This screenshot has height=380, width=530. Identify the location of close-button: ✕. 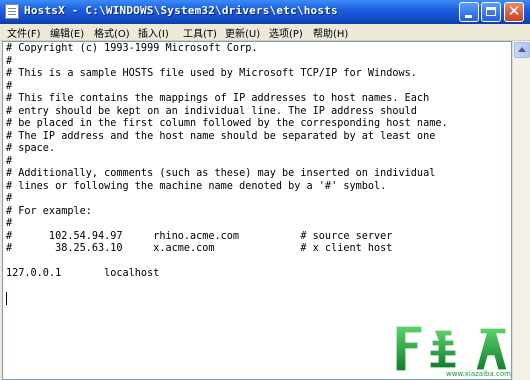
(514, 12).